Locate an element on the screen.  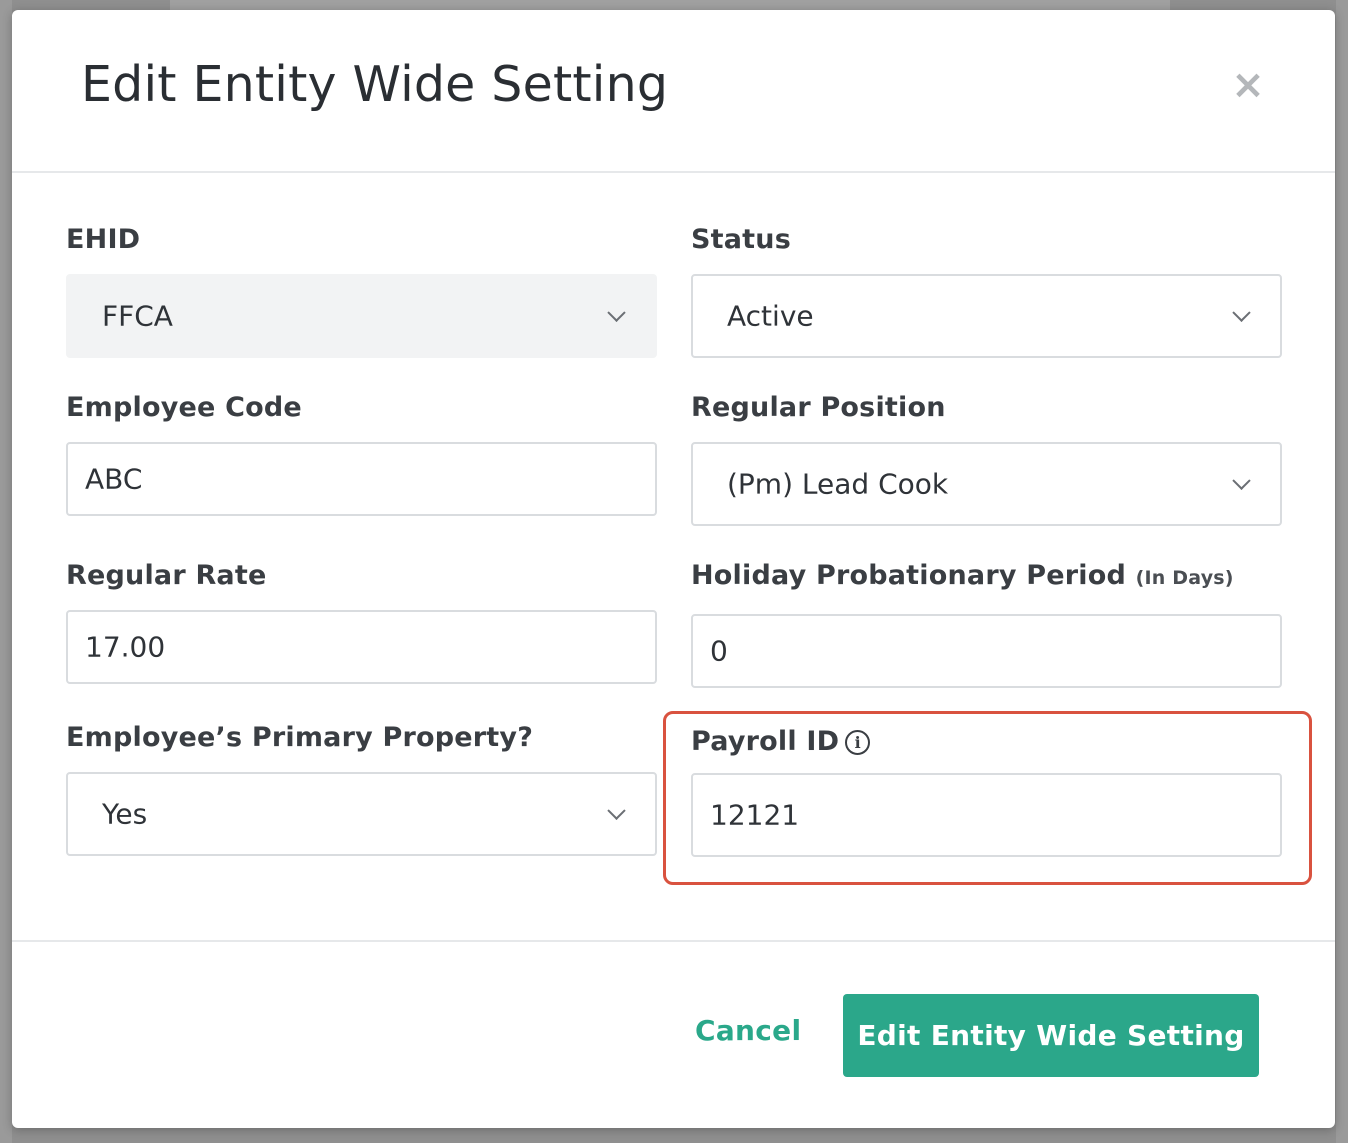
modal-title: Edit Entity Wide Setting is located at coordinates (375, 84).